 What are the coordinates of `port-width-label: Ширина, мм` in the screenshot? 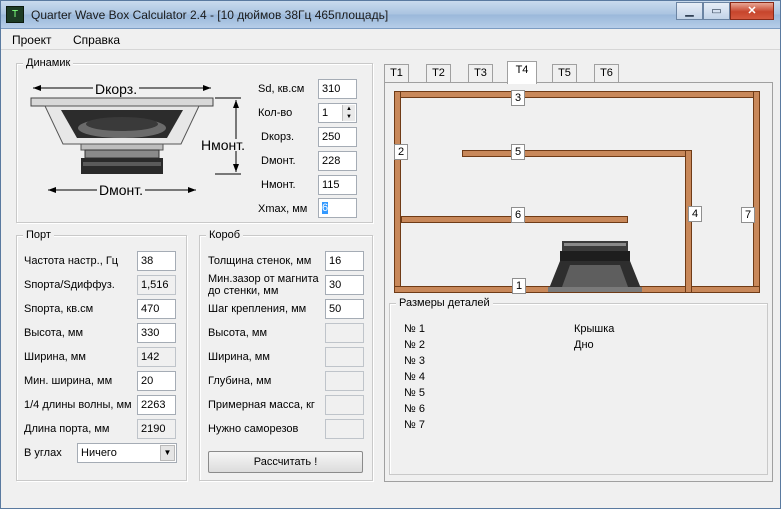 It's located at (55, 357).